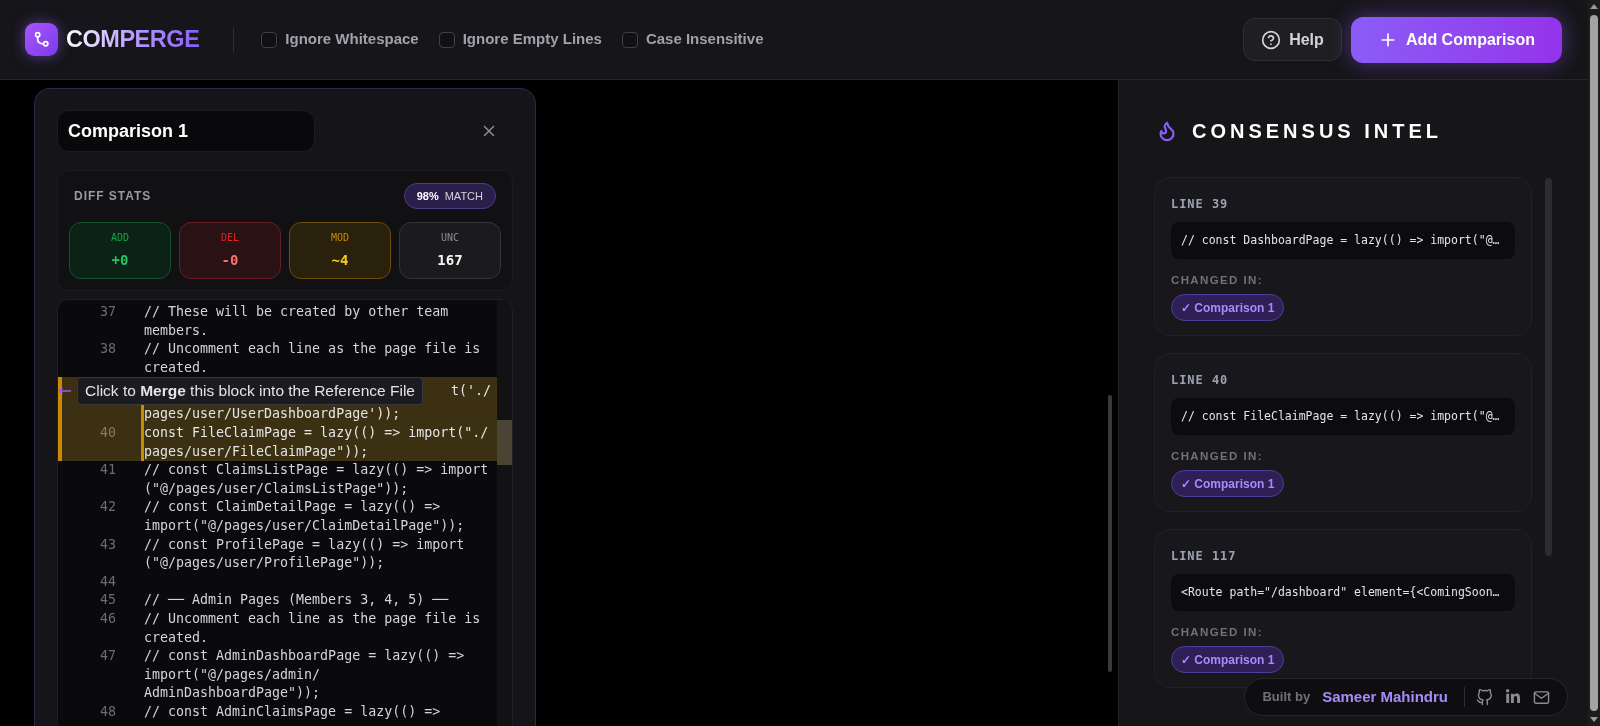  Describe the element at coordinates (463, 196) in the screenshot. I see `match-label: MATCH` at that location.